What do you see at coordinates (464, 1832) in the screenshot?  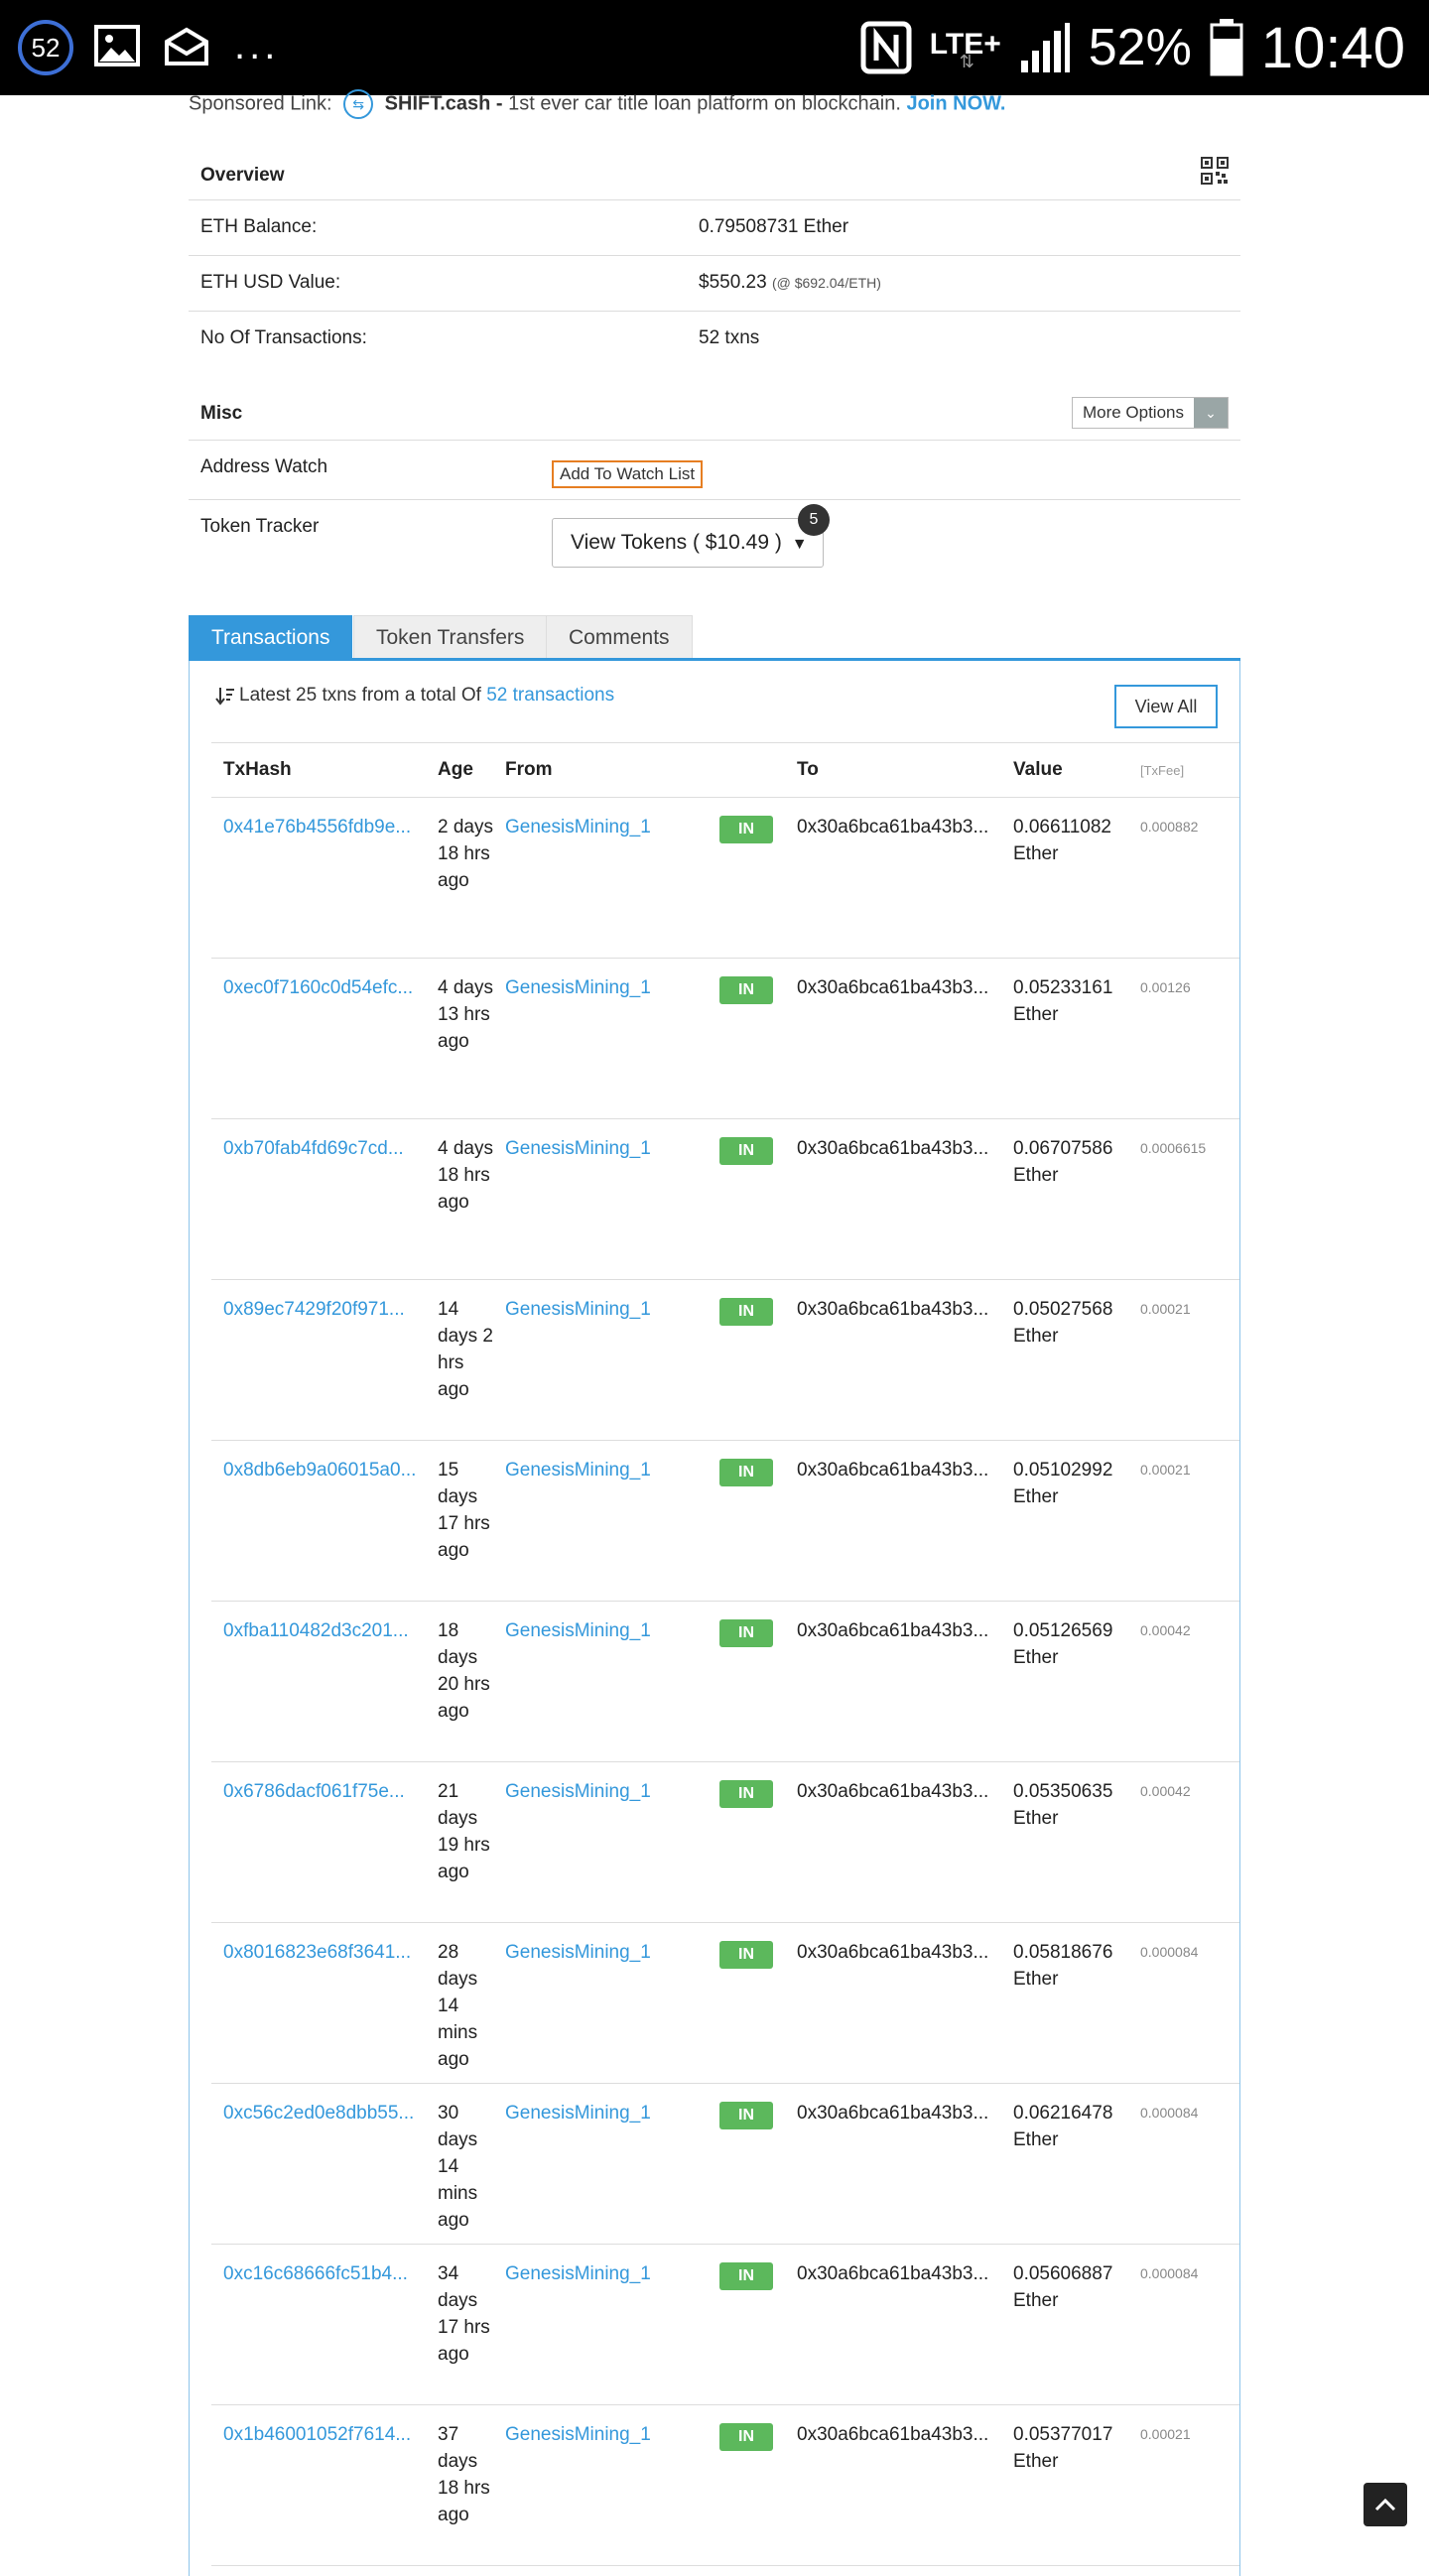 I see `tx-age: 21 days 19 hrs ago` at bounding box center [464, 1832].